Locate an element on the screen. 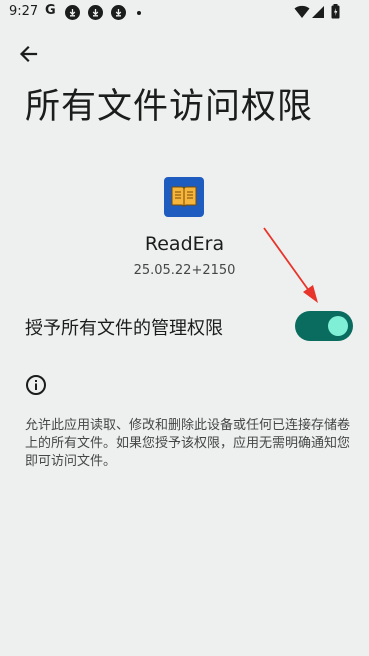 The height and width of the screenshot is (656, 369). readera-book-icon is located at coordinates (184, 197).